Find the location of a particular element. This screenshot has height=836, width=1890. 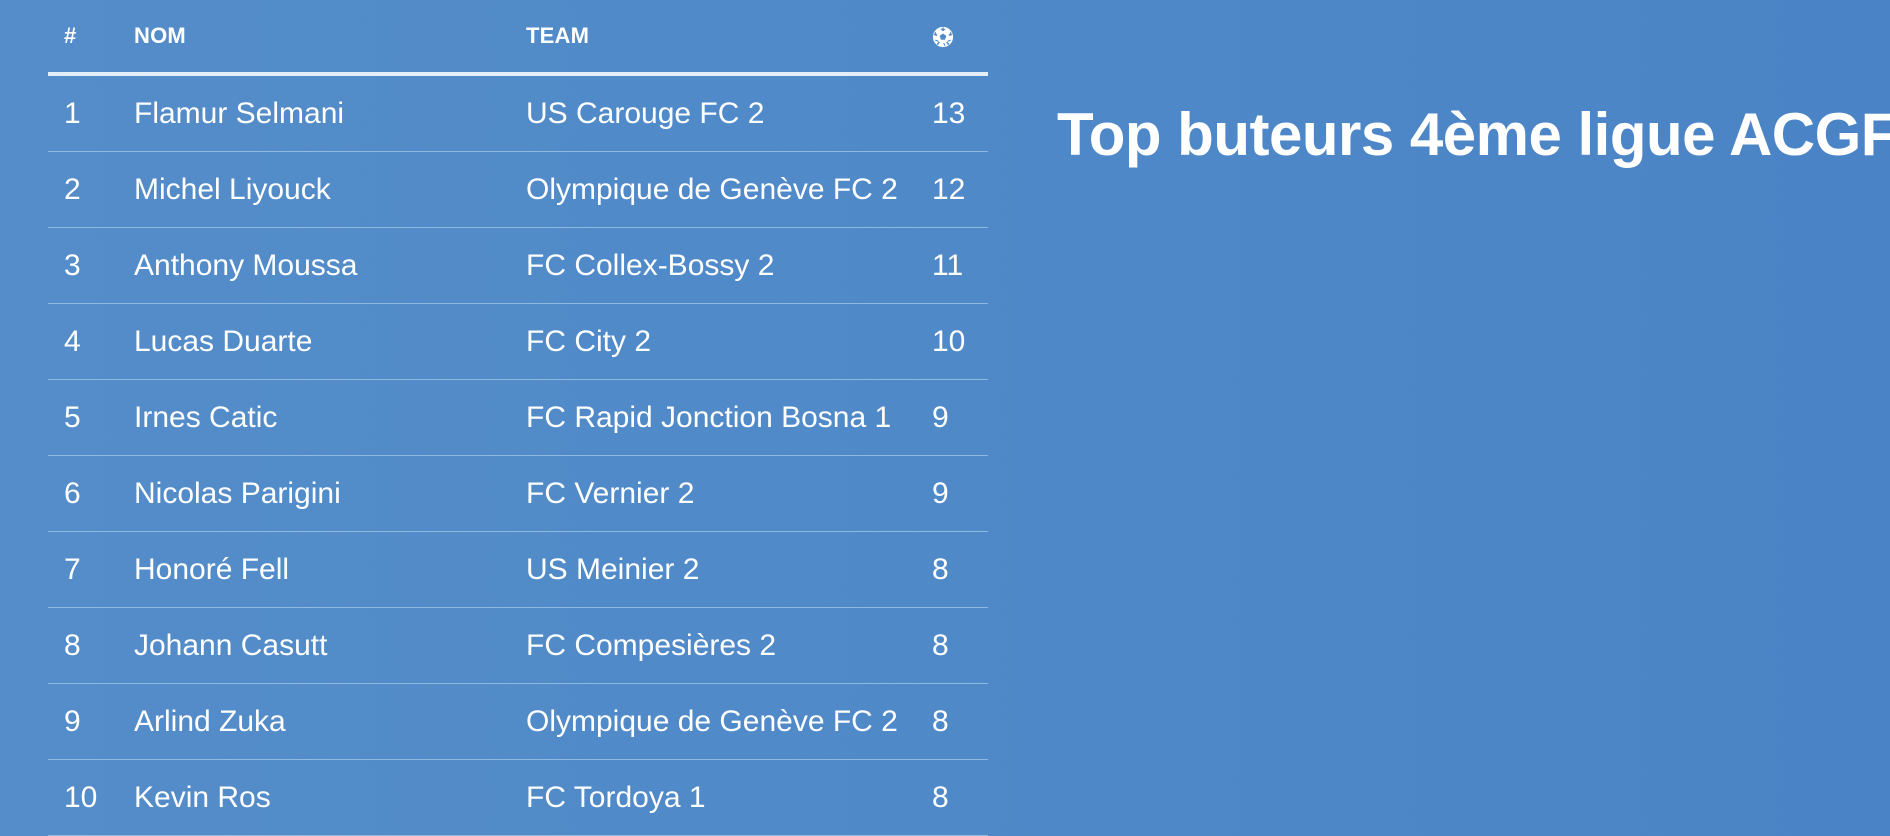

goals-cell: 13 is located at coordinates (960, 113).